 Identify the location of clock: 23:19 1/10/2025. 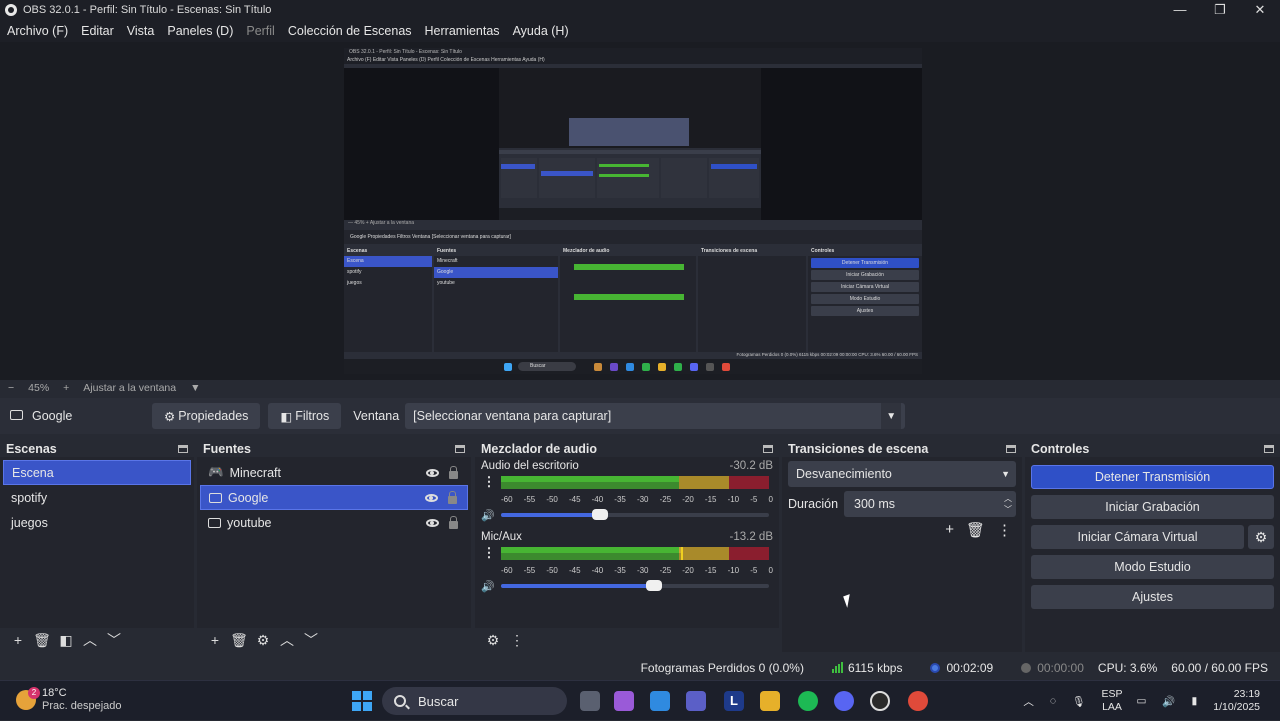
(1236, 701).